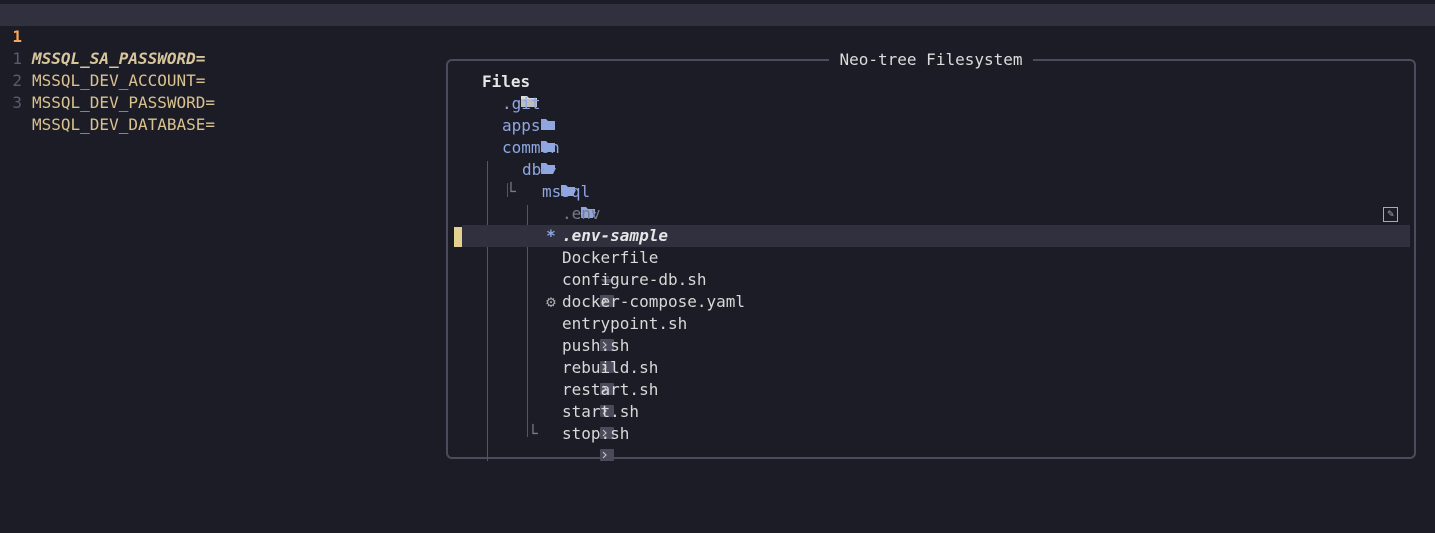 Image resolution: width=1435 pixels, height=533 pixels. Describe the element at coordinates (936, 376) in the screenshot. I see `tree-item-rebuild: rebuild.sh` at that location.